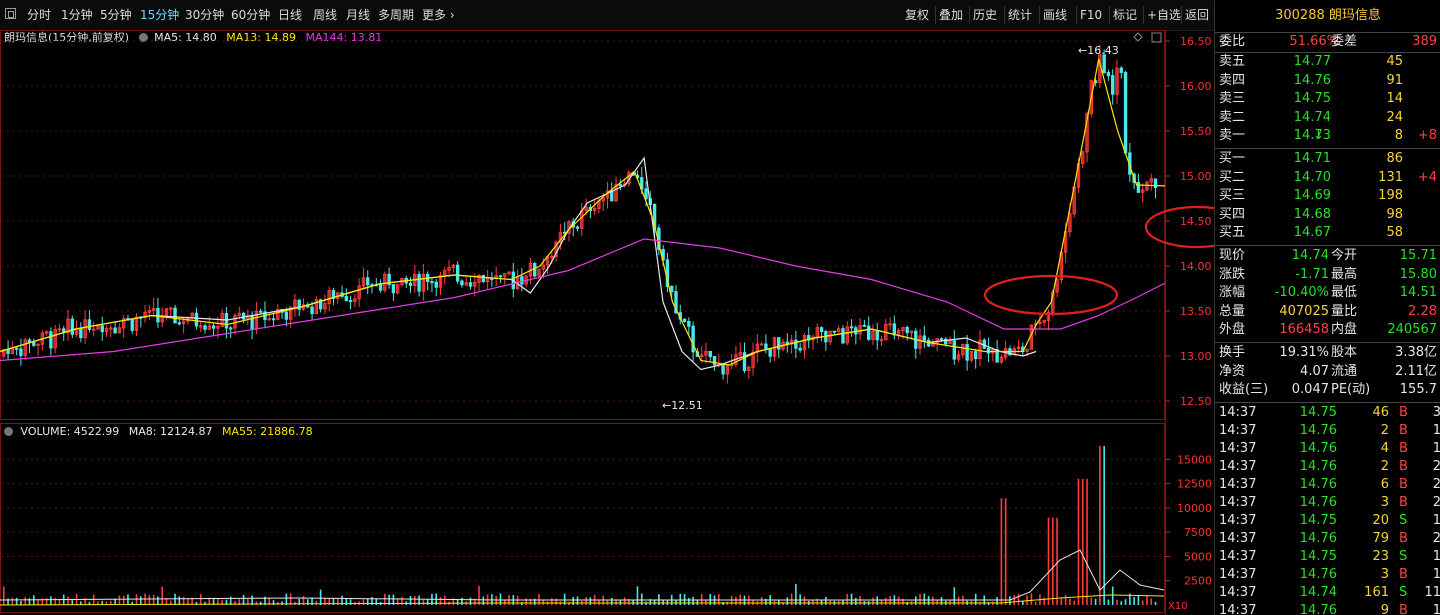  I want to click on ask-change: +8, so click(1427, 136).